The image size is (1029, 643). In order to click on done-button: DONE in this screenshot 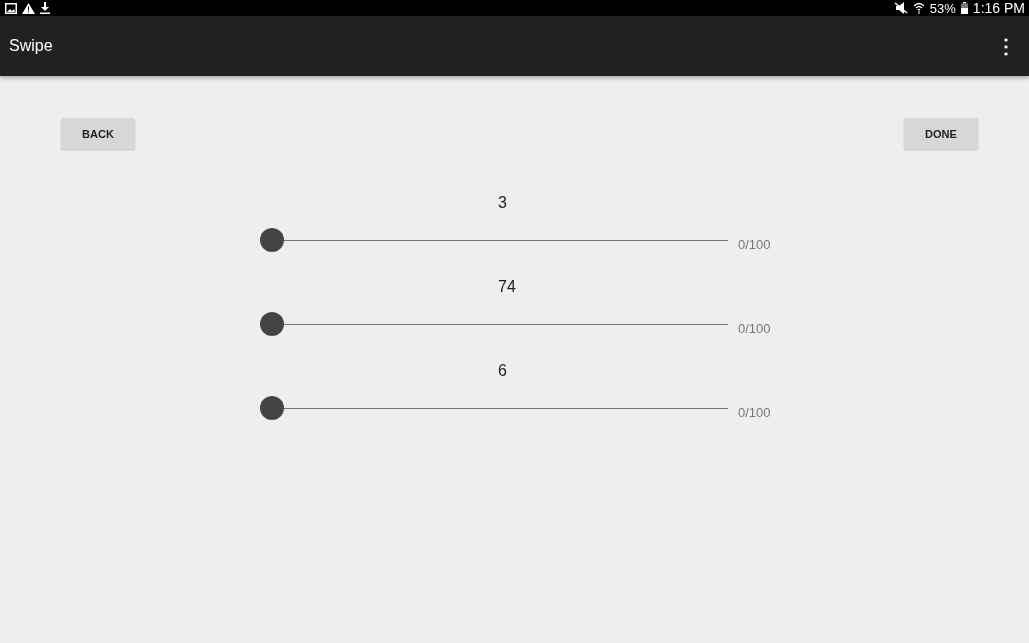, I will do `click(941, 133)`.